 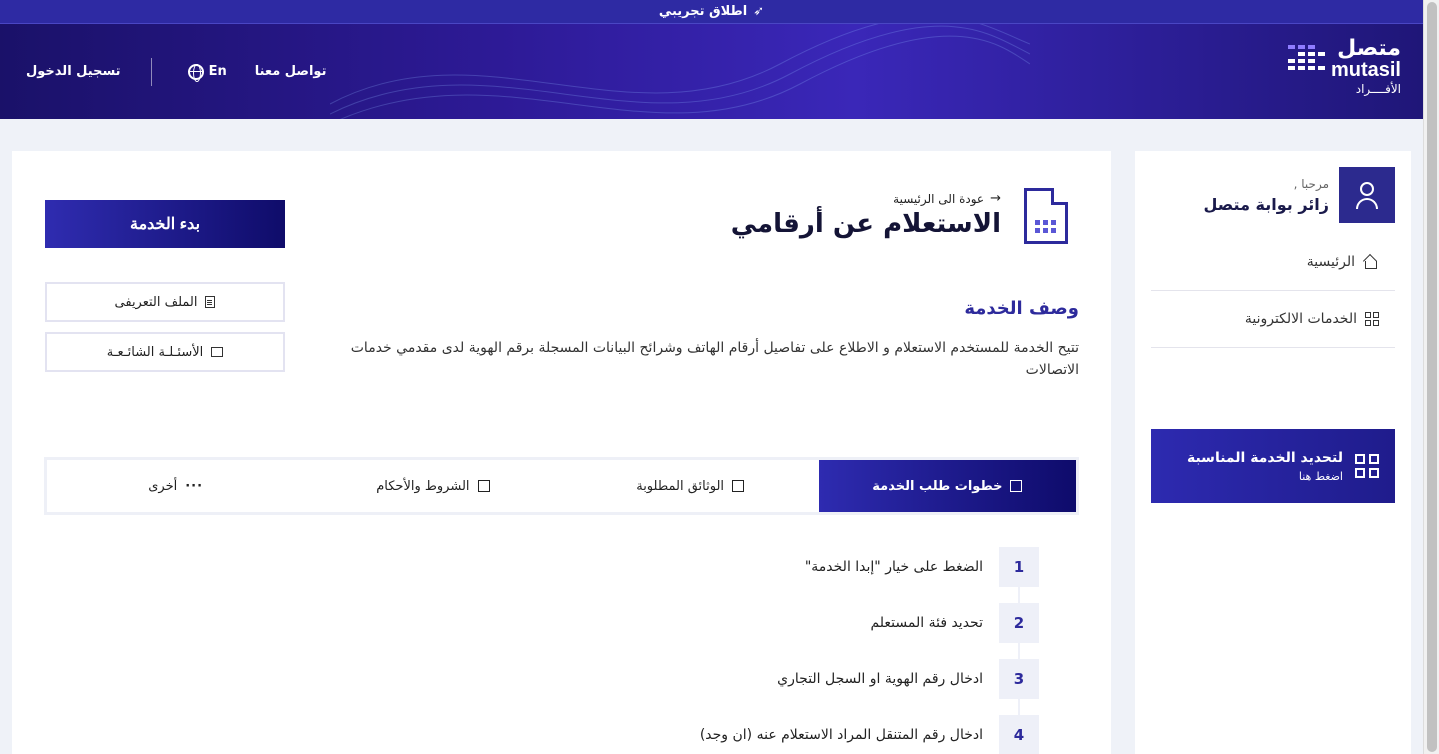 I want to click on language-label: En, so click(x=217, y=71).